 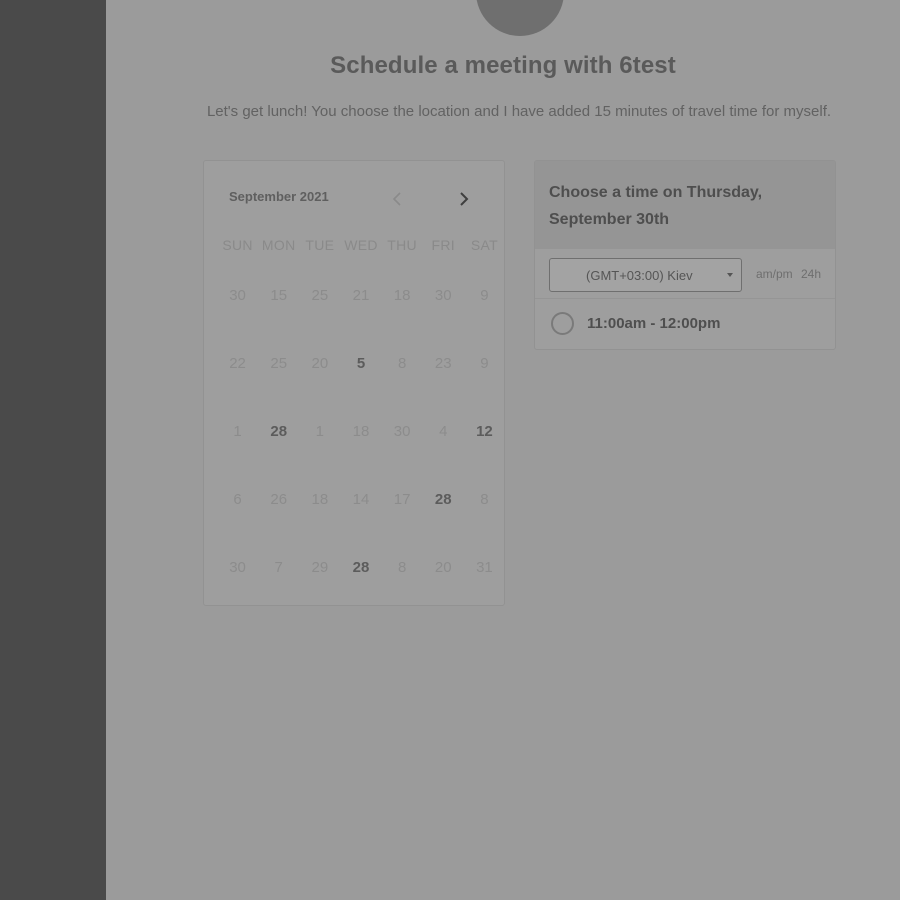 I want to click on timezone-value: (GMT+03:00) Kiev, so click(x=639, y=275).